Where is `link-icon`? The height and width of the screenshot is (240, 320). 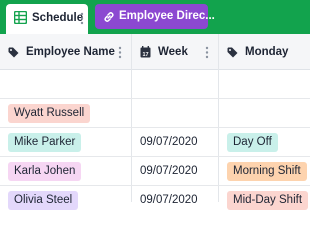
link-icon is located at coordinates (109, 19).